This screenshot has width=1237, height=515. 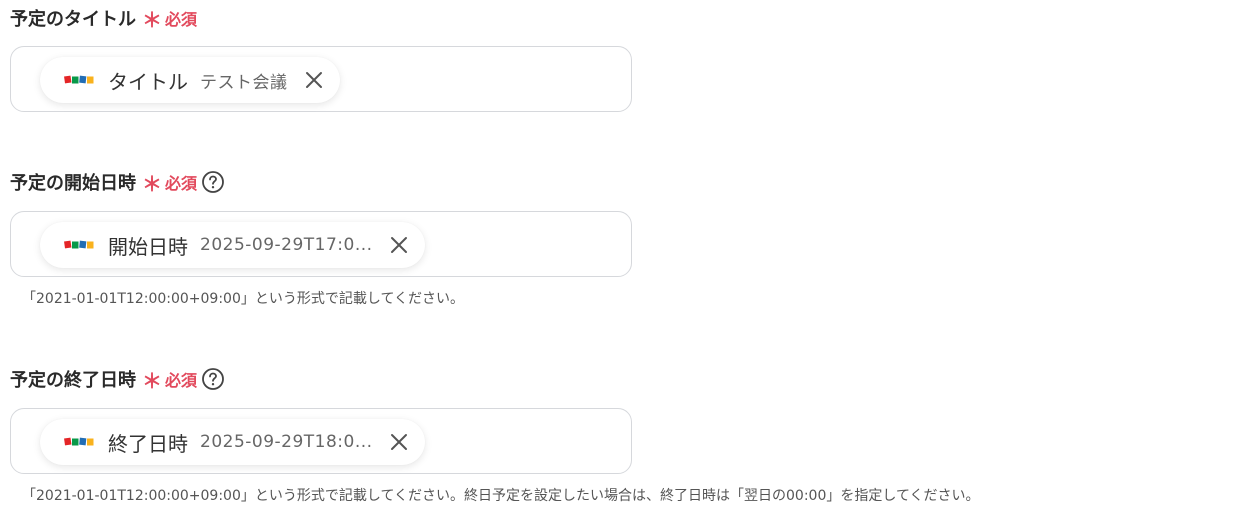 What do you see at coordinates (148, 246) in the screenshot?
I see `chip-variable-name: 開始日時` at bounding box center [148, 246].